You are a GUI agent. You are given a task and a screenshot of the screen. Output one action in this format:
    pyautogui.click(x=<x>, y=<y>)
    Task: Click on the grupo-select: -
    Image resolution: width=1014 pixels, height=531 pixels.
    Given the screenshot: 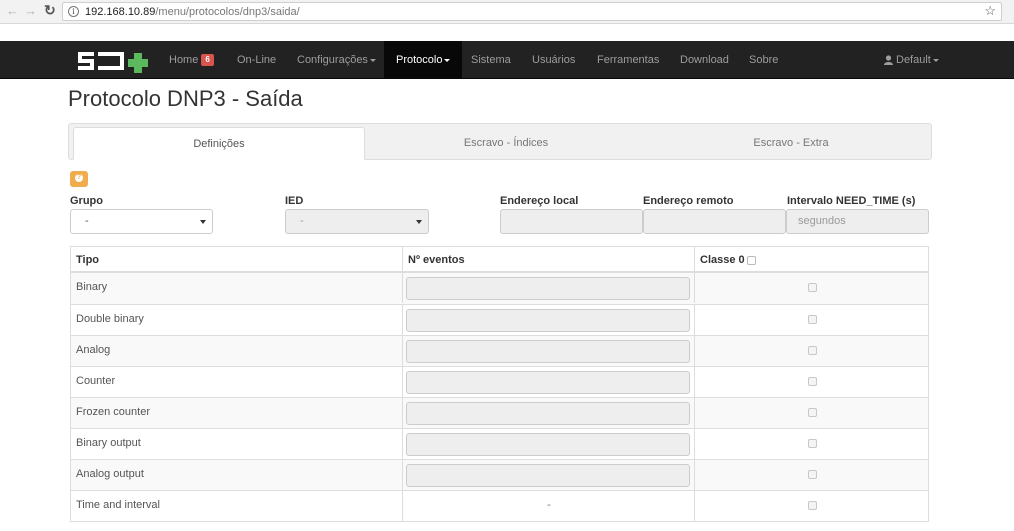 What is the action you would take?
    pyautogui.click(x=141, y=221)
    